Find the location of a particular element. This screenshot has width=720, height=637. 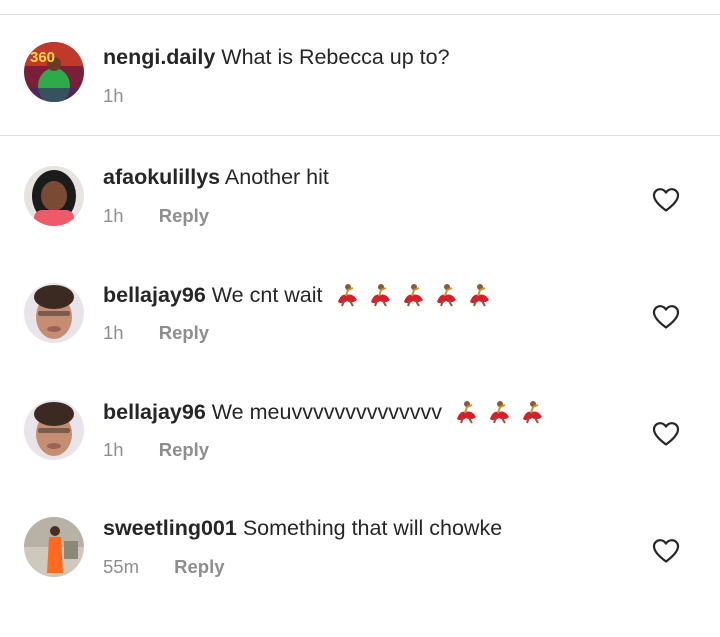

svg-text: 360 is located at coordinates (42, 57).